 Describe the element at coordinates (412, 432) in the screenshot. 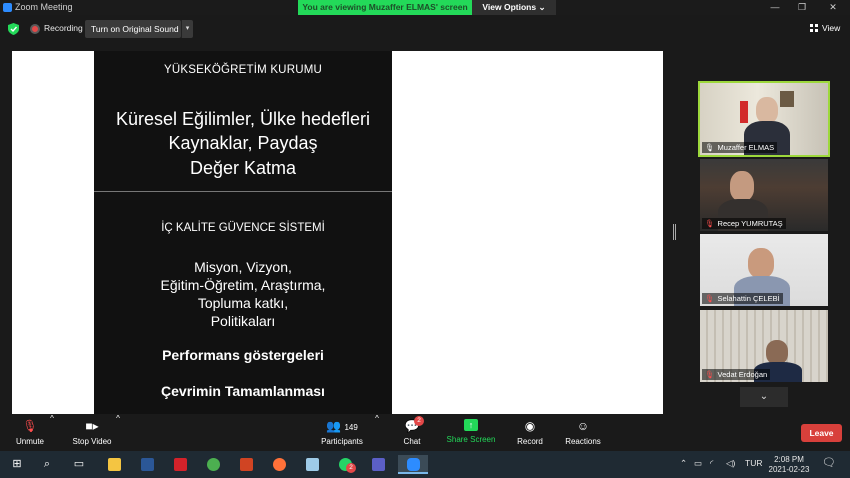

I see `chat-button: 💬 Chat 2` at that location.